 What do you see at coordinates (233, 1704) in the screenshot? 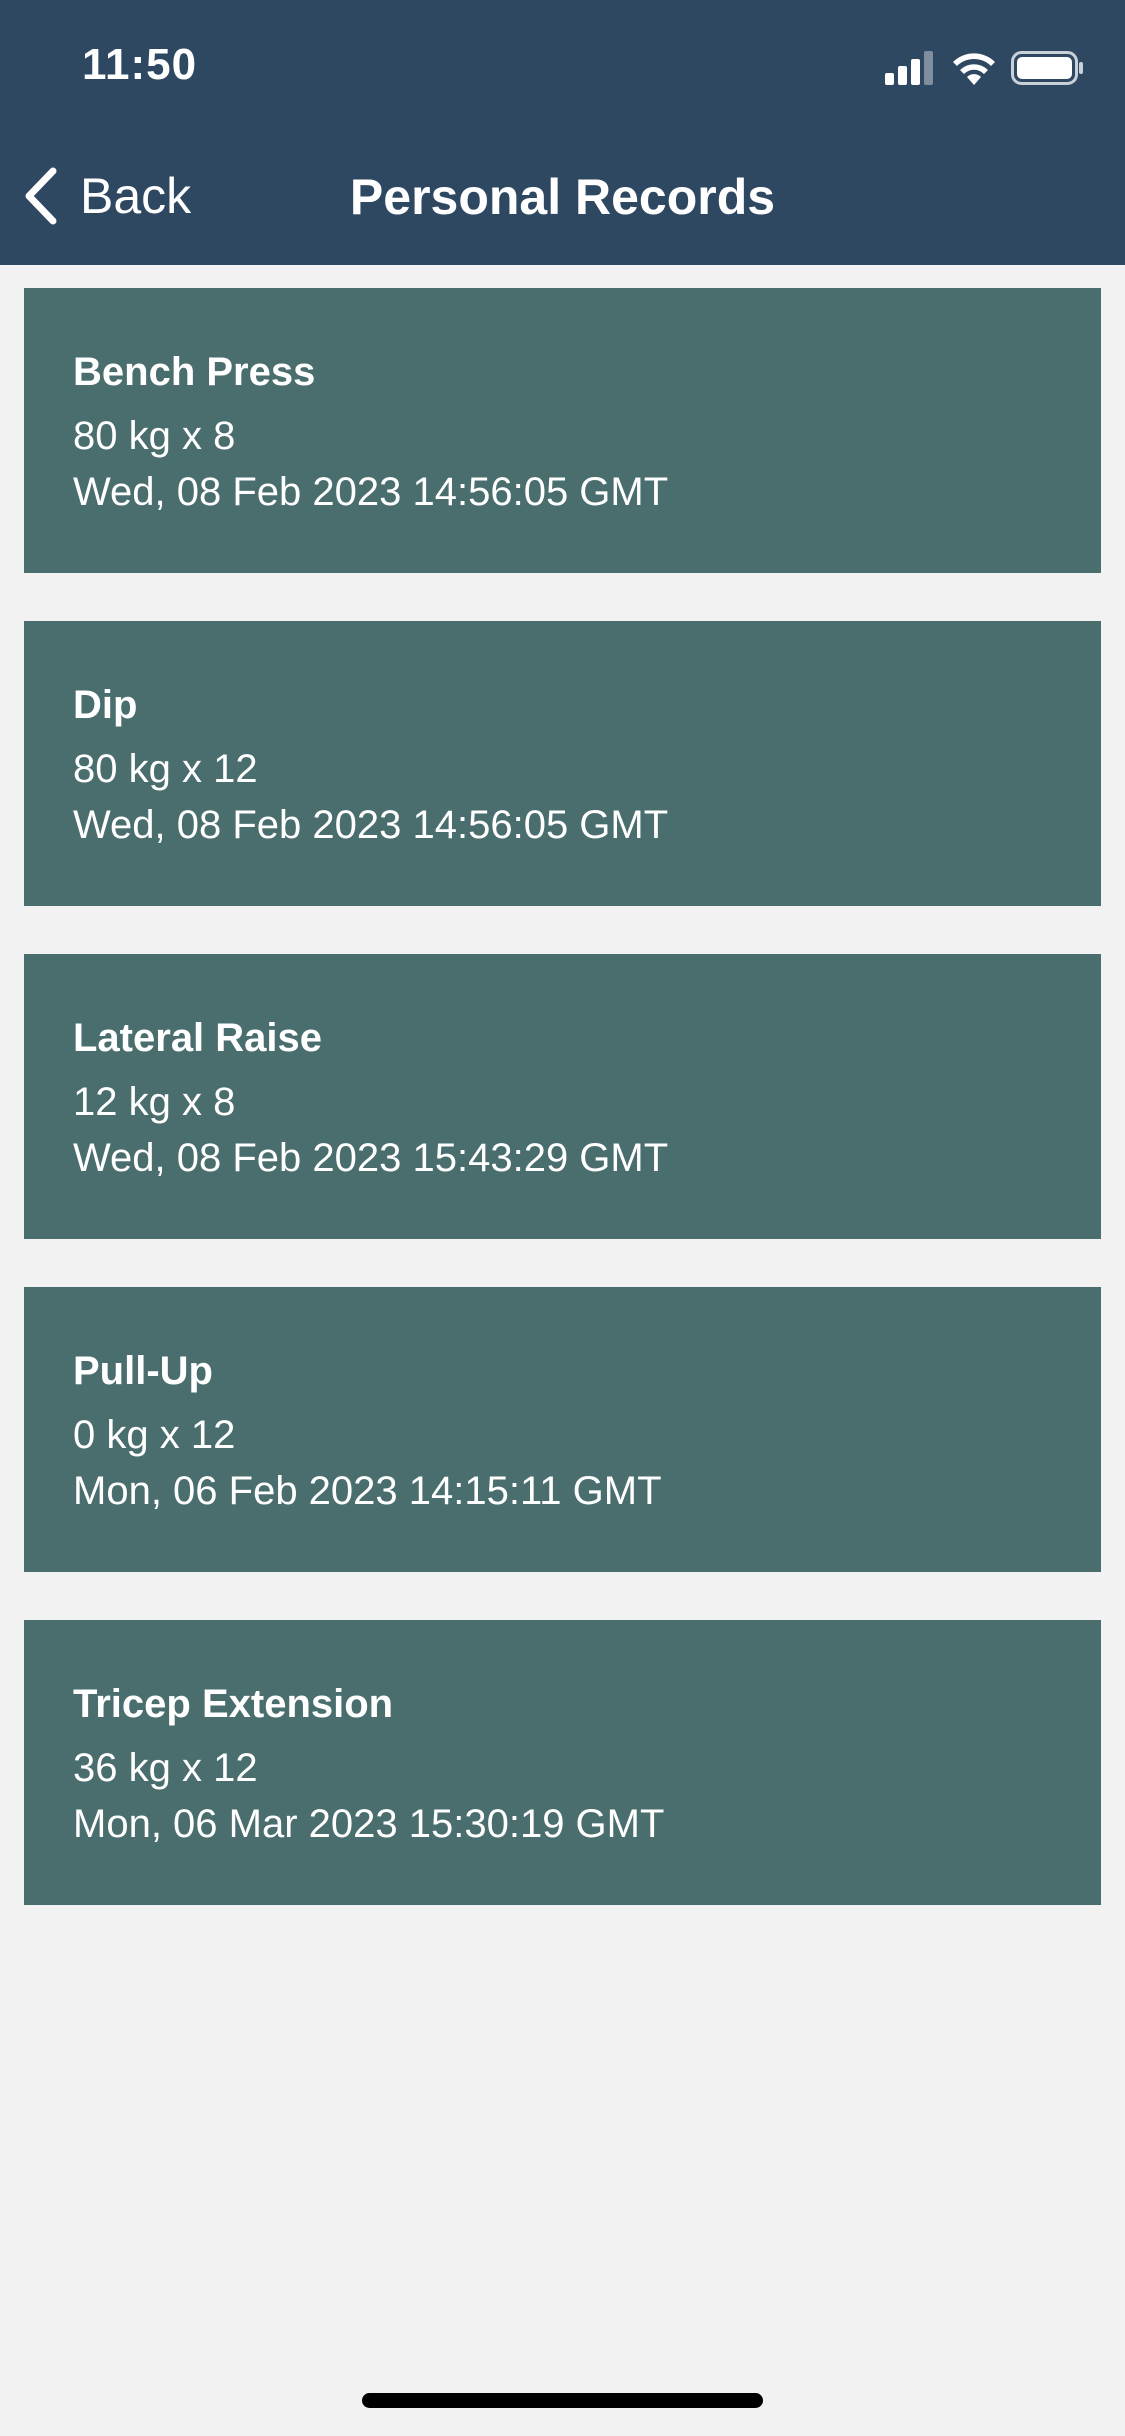
I see `record-exercise-name: Tricep Extension` at bounding box center [233, 1704].